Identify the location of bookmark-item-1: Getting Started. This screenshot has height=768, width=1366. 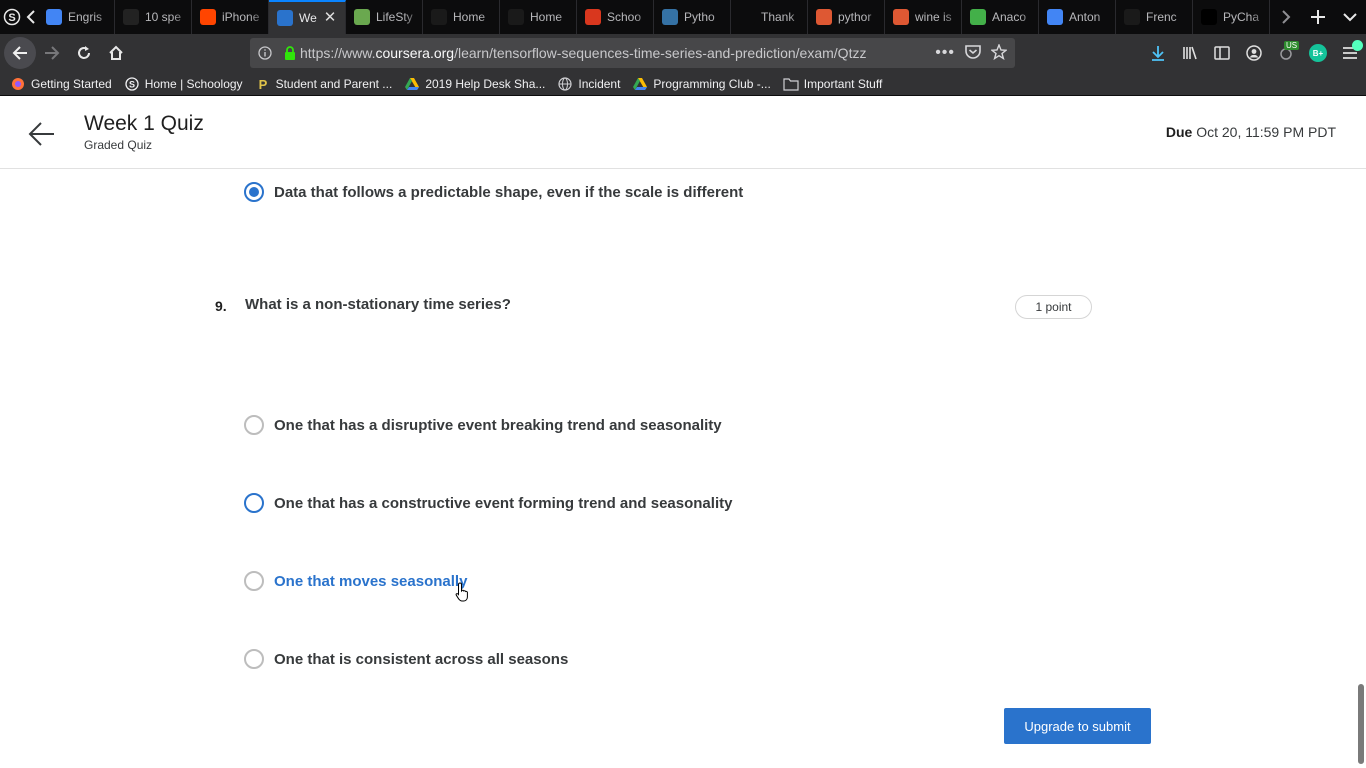
(61, 84).